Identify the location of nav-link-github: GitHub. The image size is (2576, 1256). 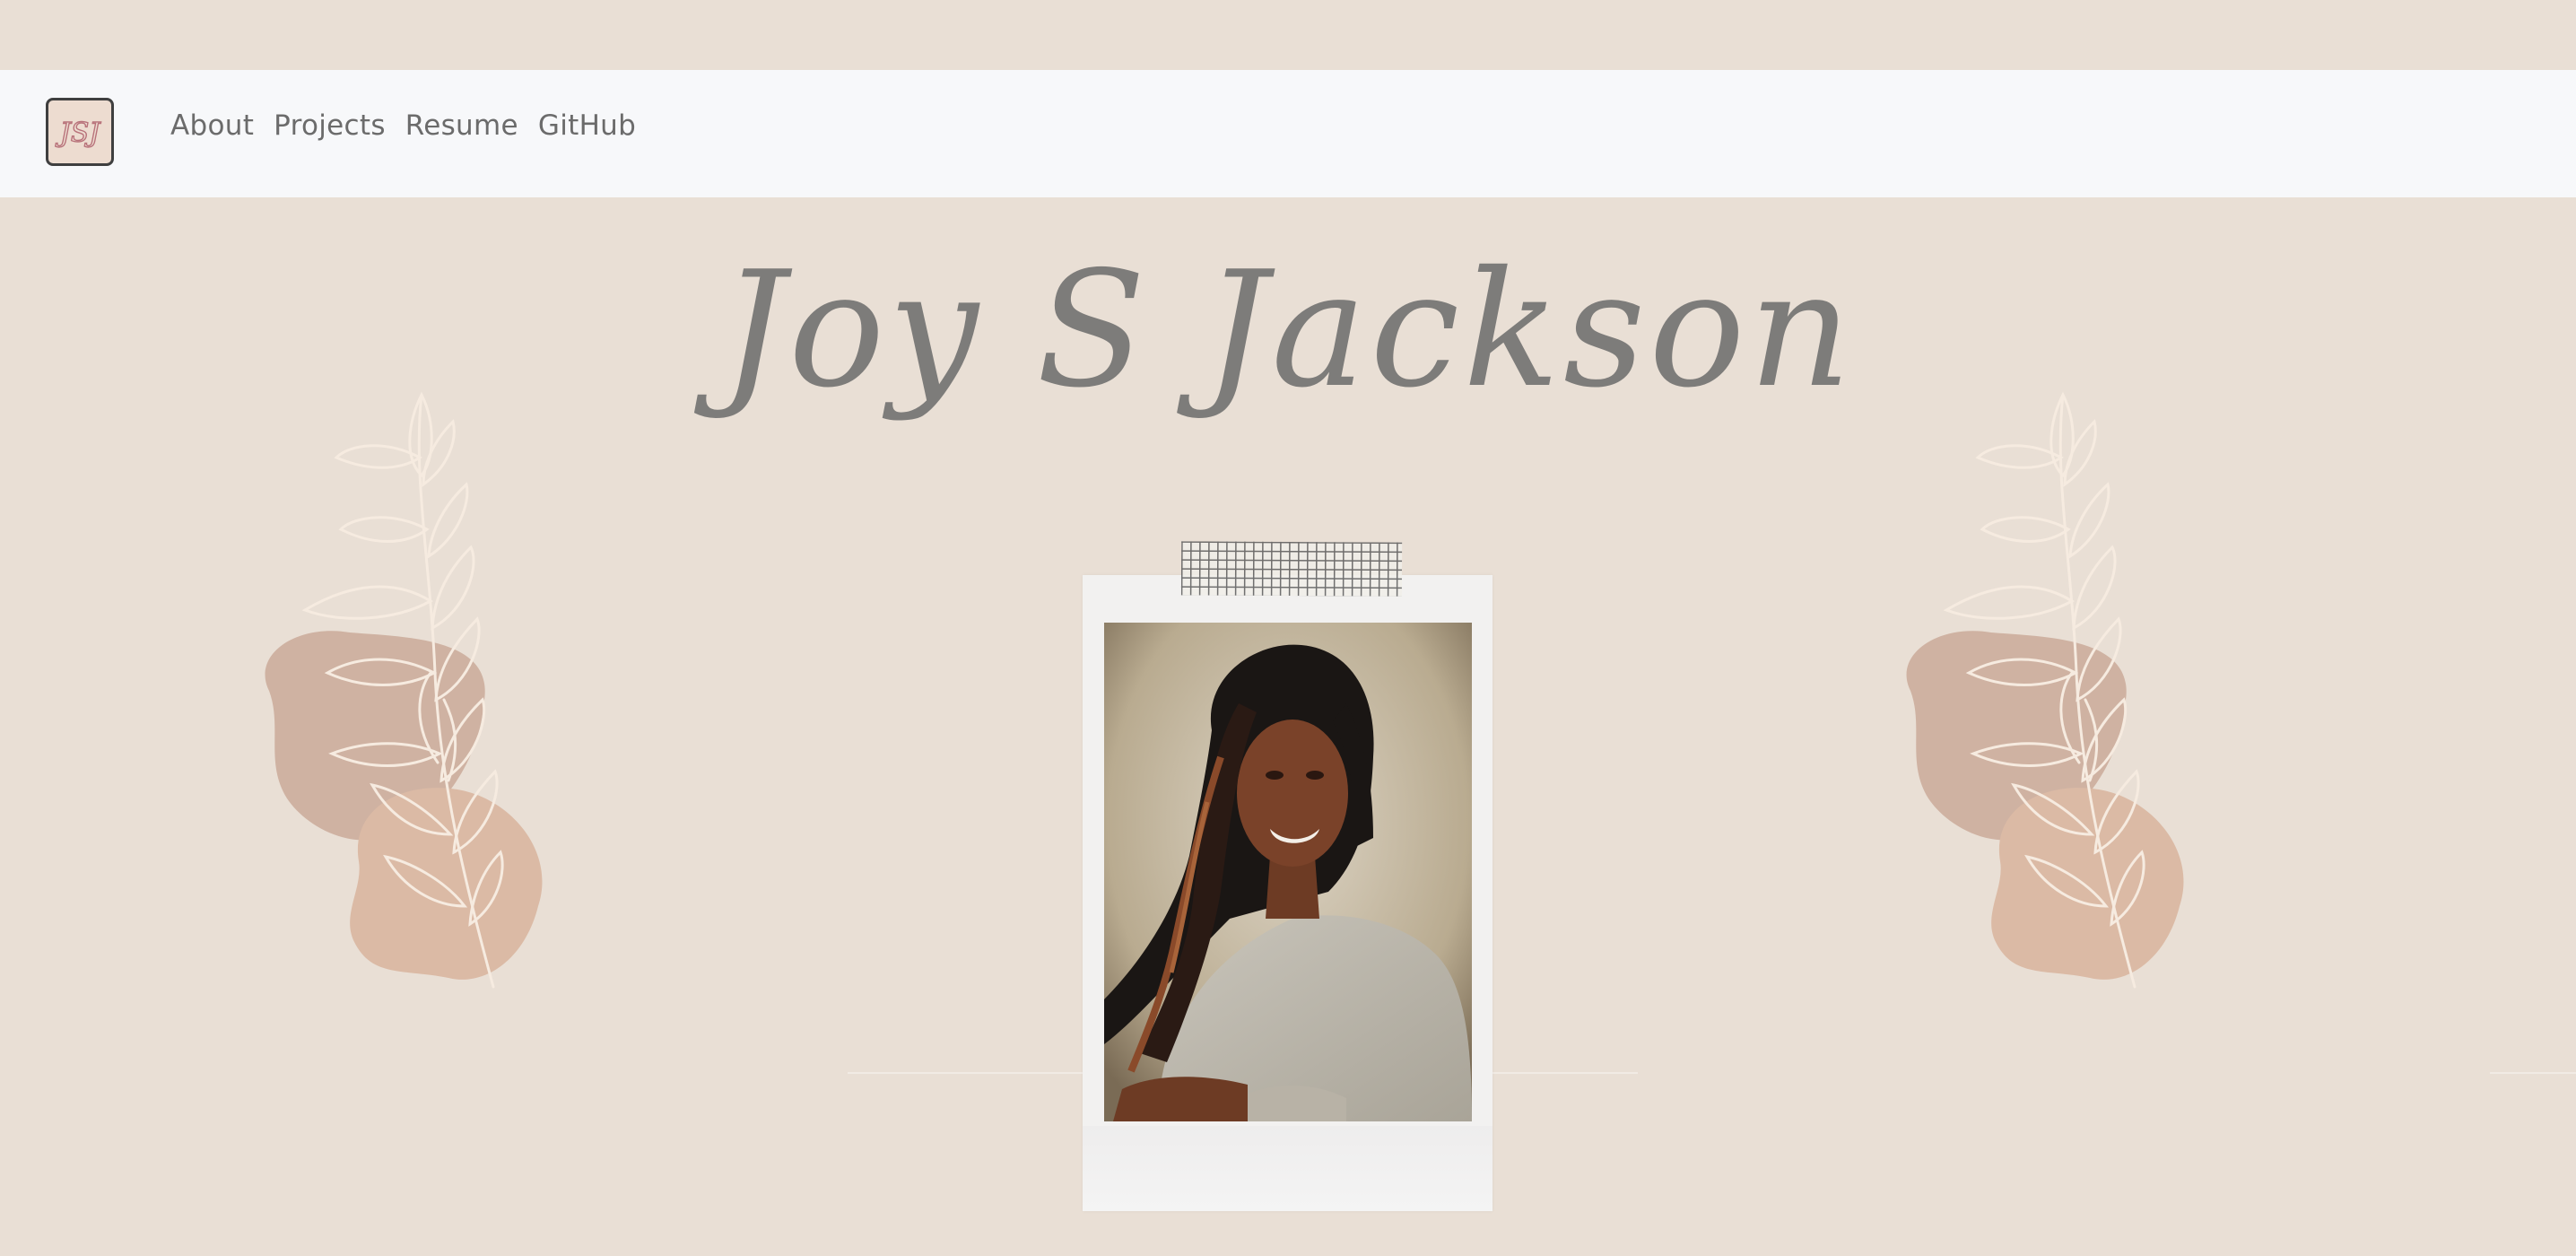
(587, 125).